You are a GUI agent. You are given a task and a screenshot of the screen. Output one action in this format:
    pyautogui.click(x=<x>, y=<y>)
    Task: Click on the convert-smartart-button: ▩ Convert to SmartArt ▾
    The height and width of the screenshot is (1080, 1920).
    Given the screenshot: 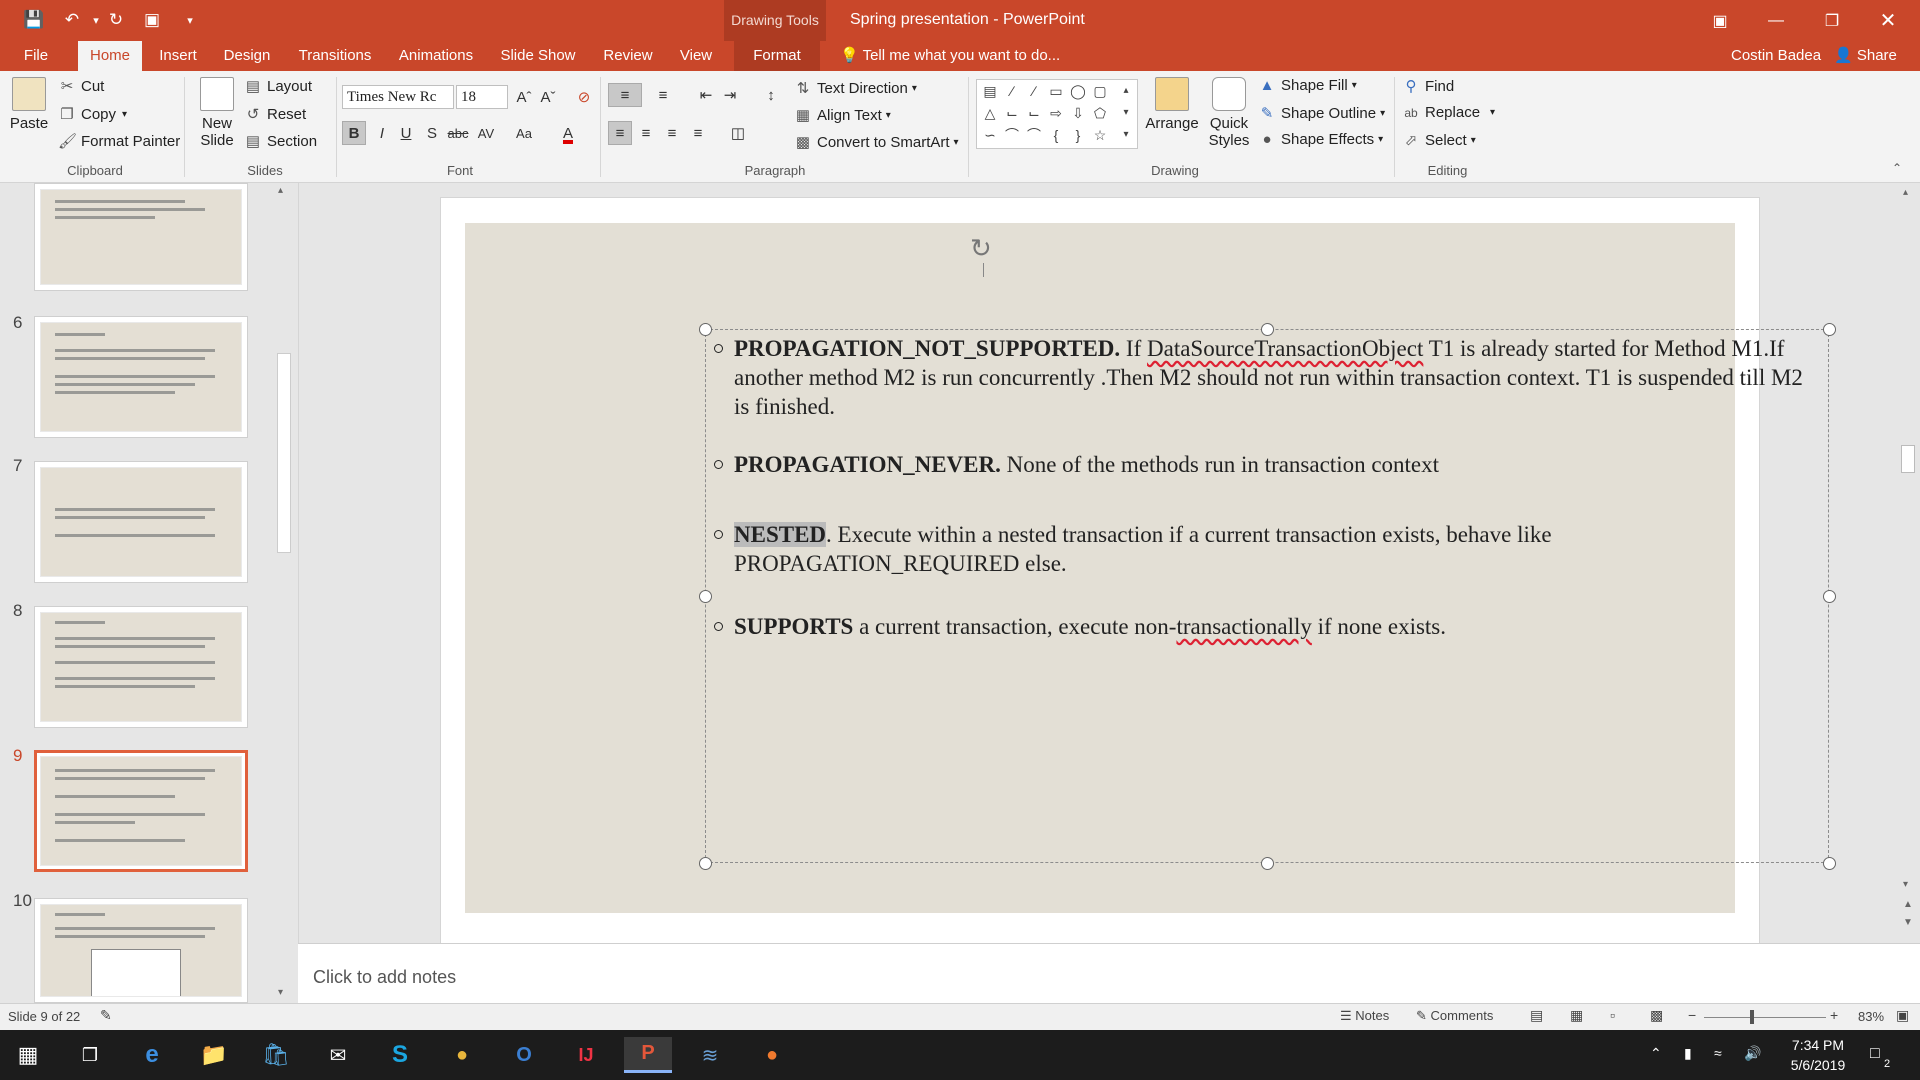 What is the action you would take?
    pyautogui.click(x=876, y=142)
    